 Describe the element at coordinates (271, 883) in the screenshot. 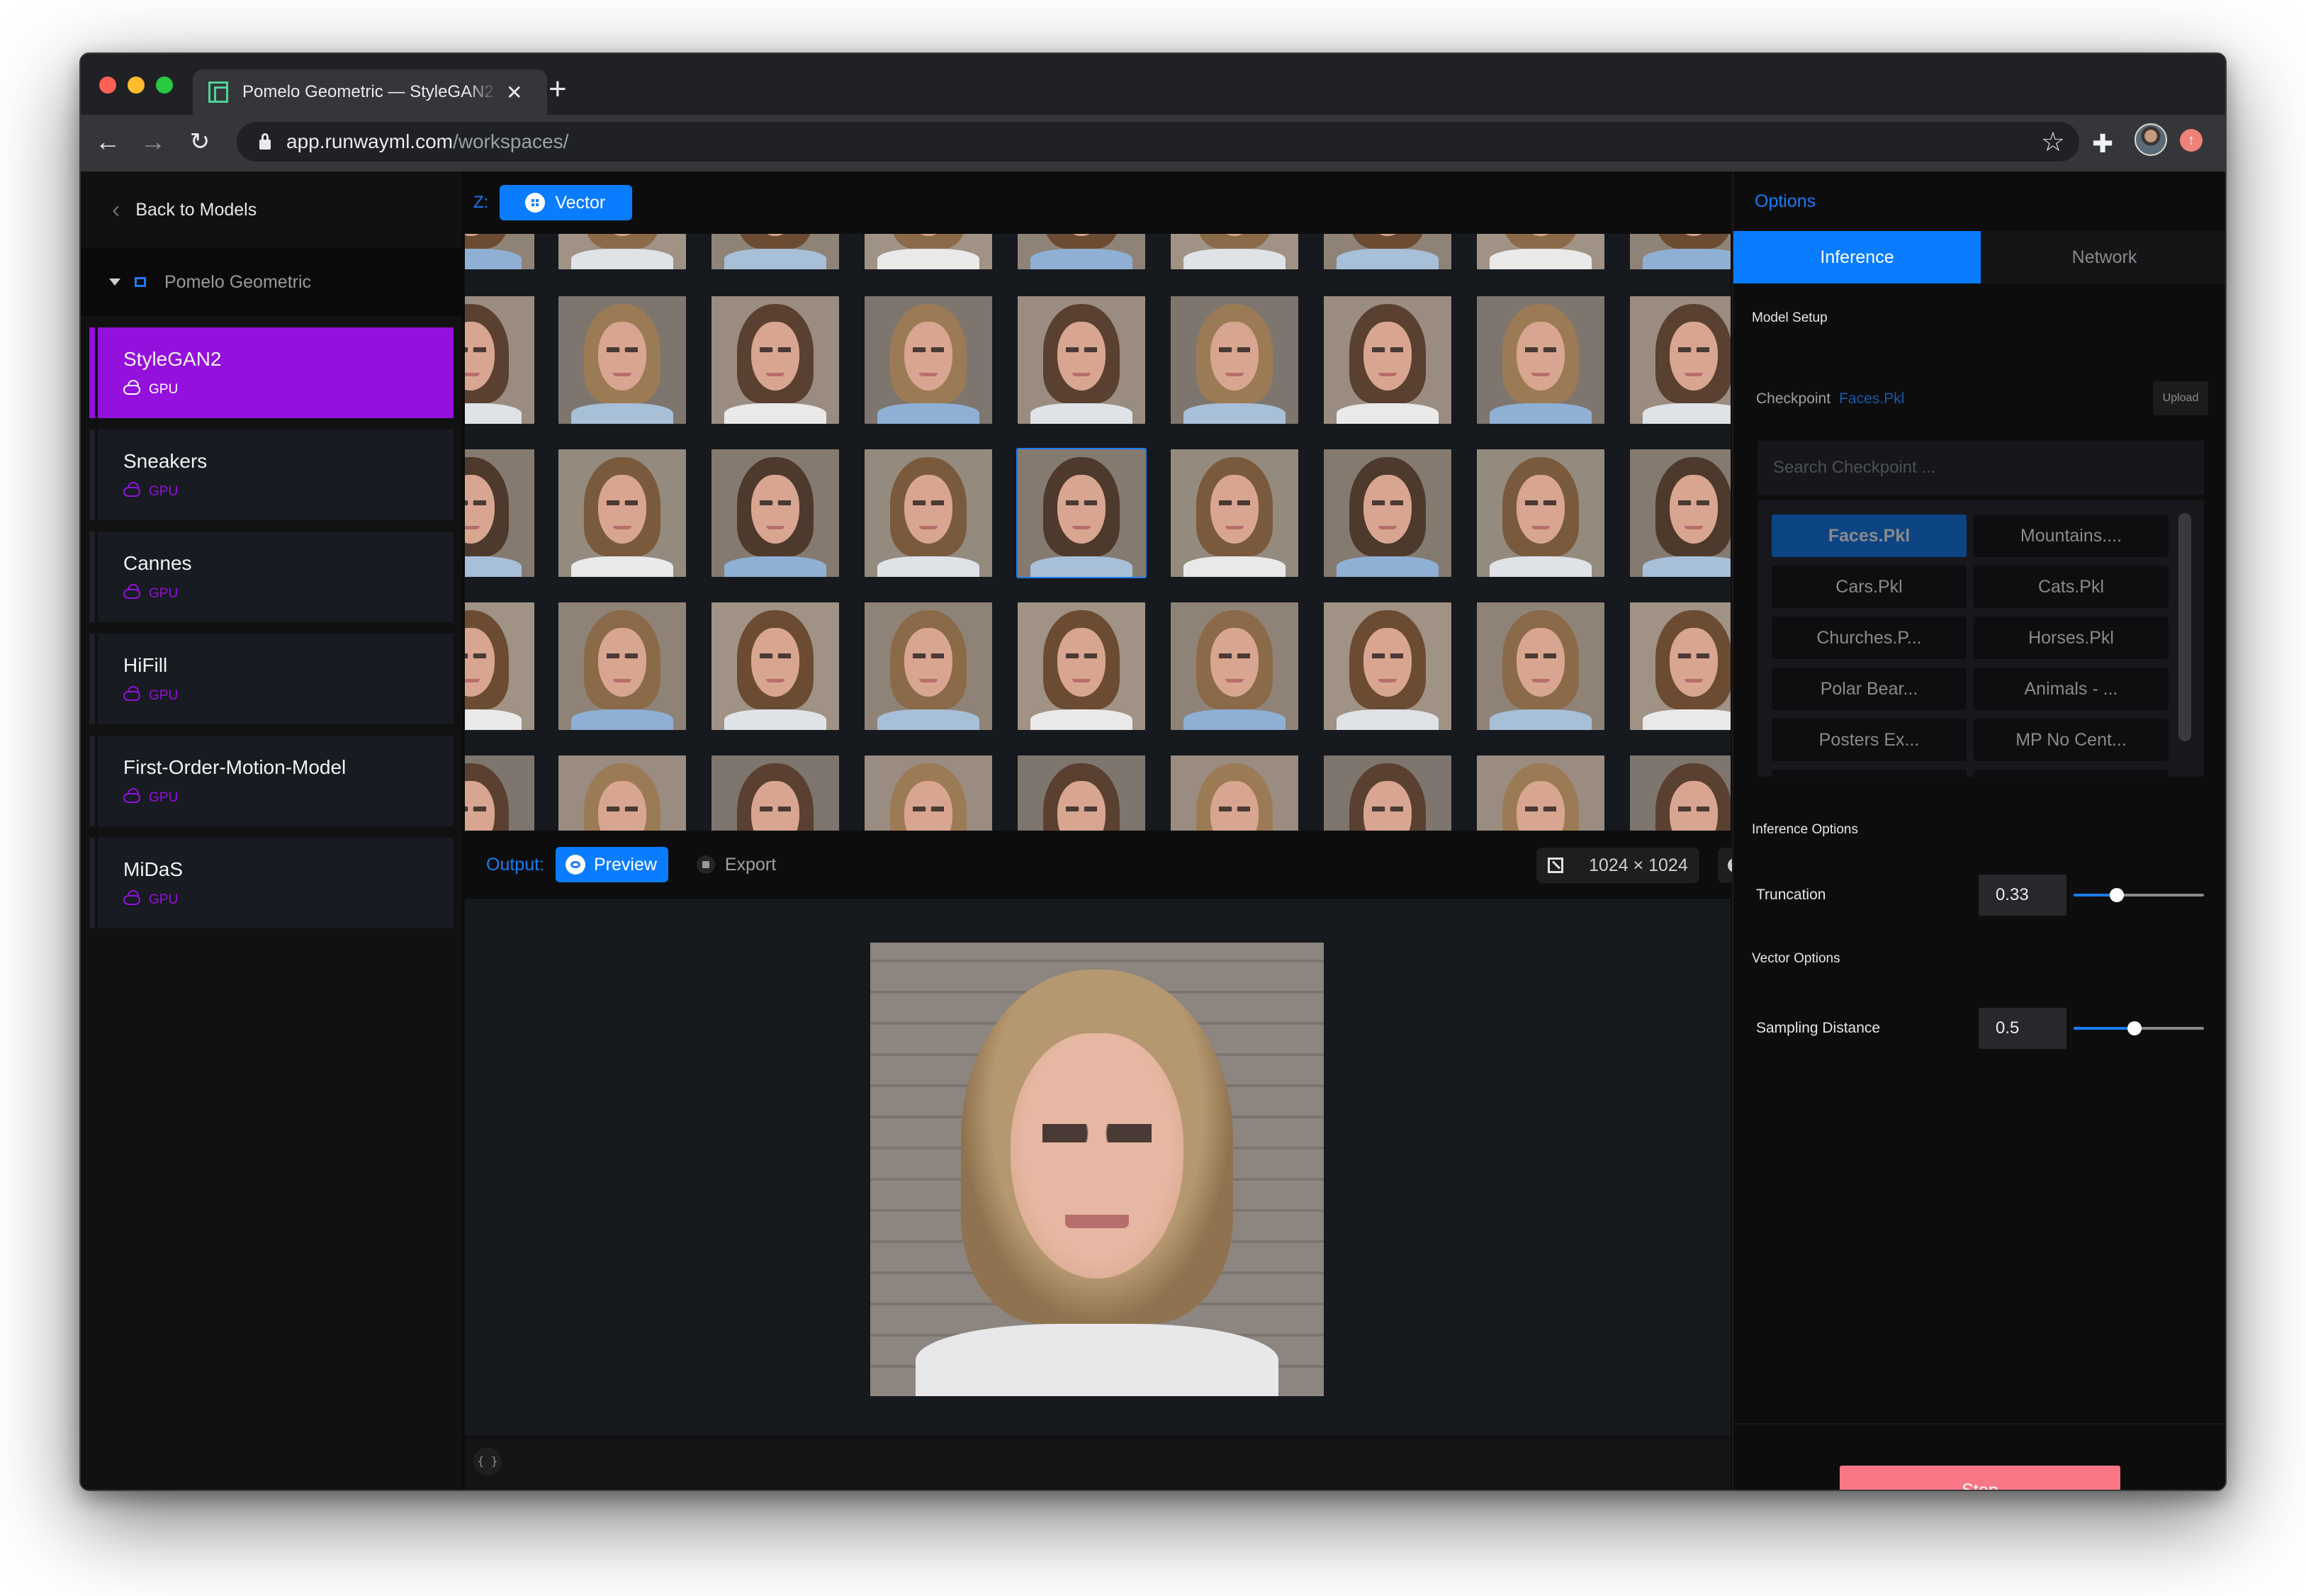

I see `model-item-midas: MiDaS GPU` at that location.